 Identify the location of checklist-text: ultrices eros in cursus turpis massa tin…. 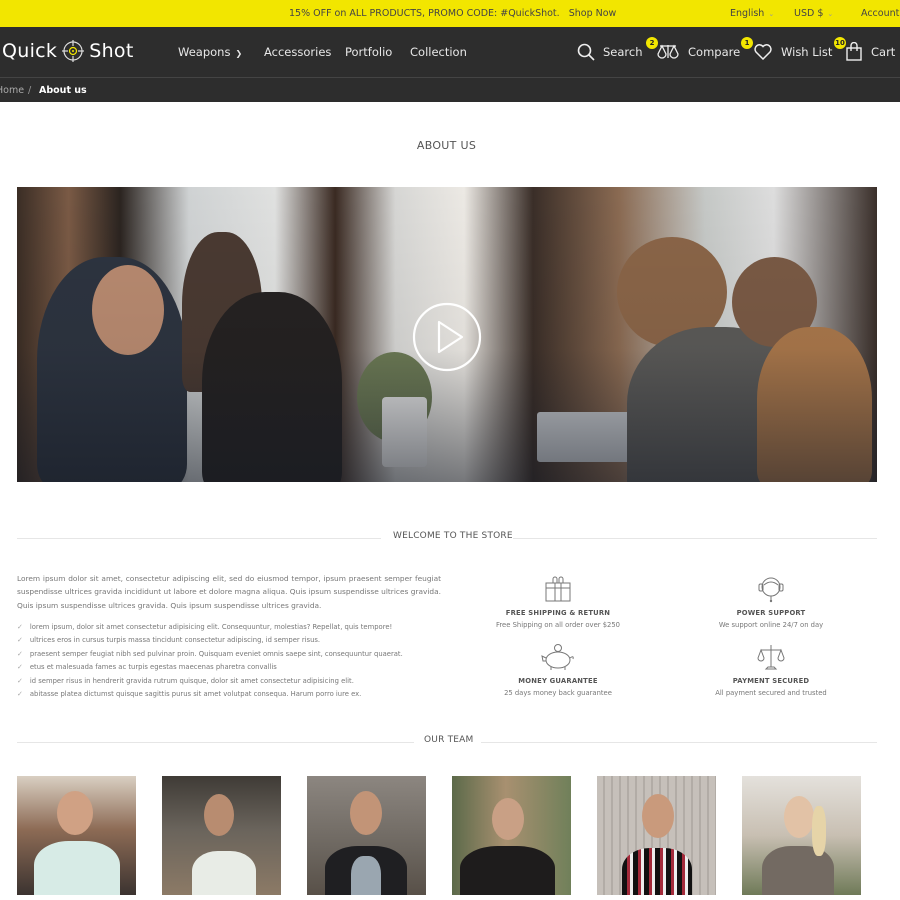
(175, 640).